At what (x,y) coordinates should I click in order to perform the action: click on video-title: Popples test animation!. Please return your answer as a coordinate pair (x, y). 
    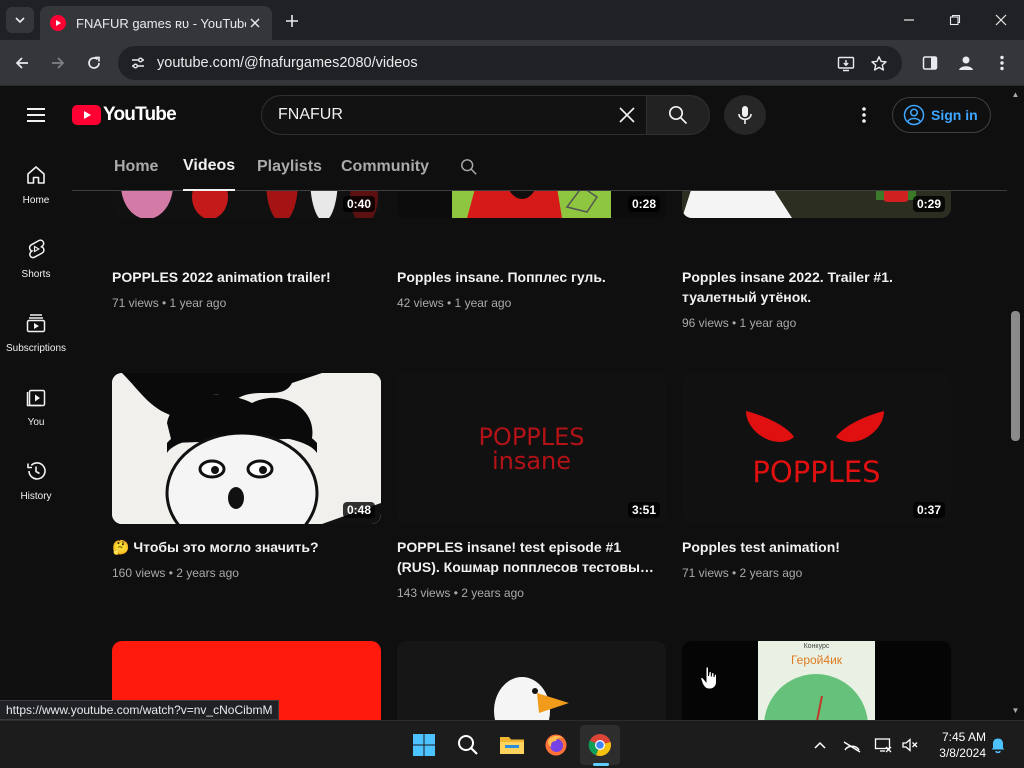
    Looking at the image, I should click on (813, 547).